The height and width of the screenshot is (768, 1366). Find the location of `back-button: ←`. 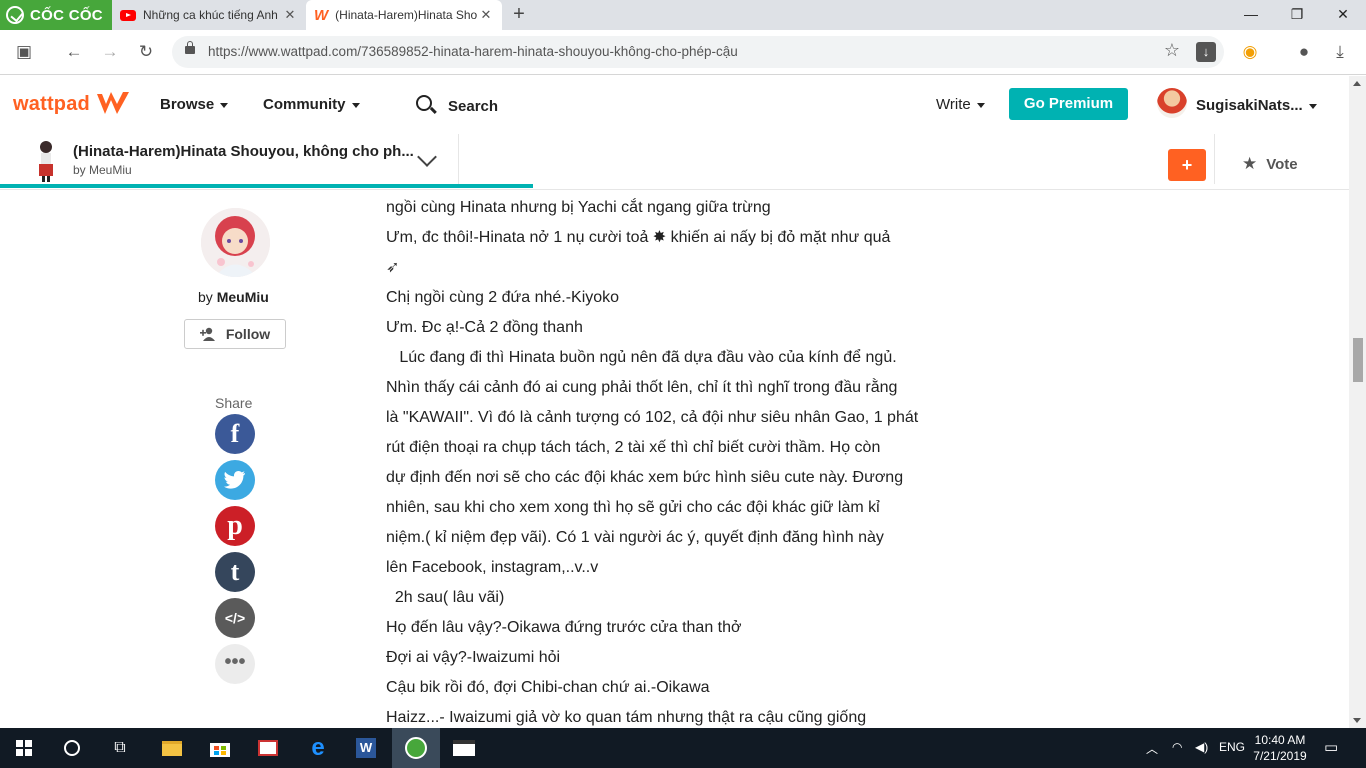

back-button: ← is located at coordinates (74, 52).